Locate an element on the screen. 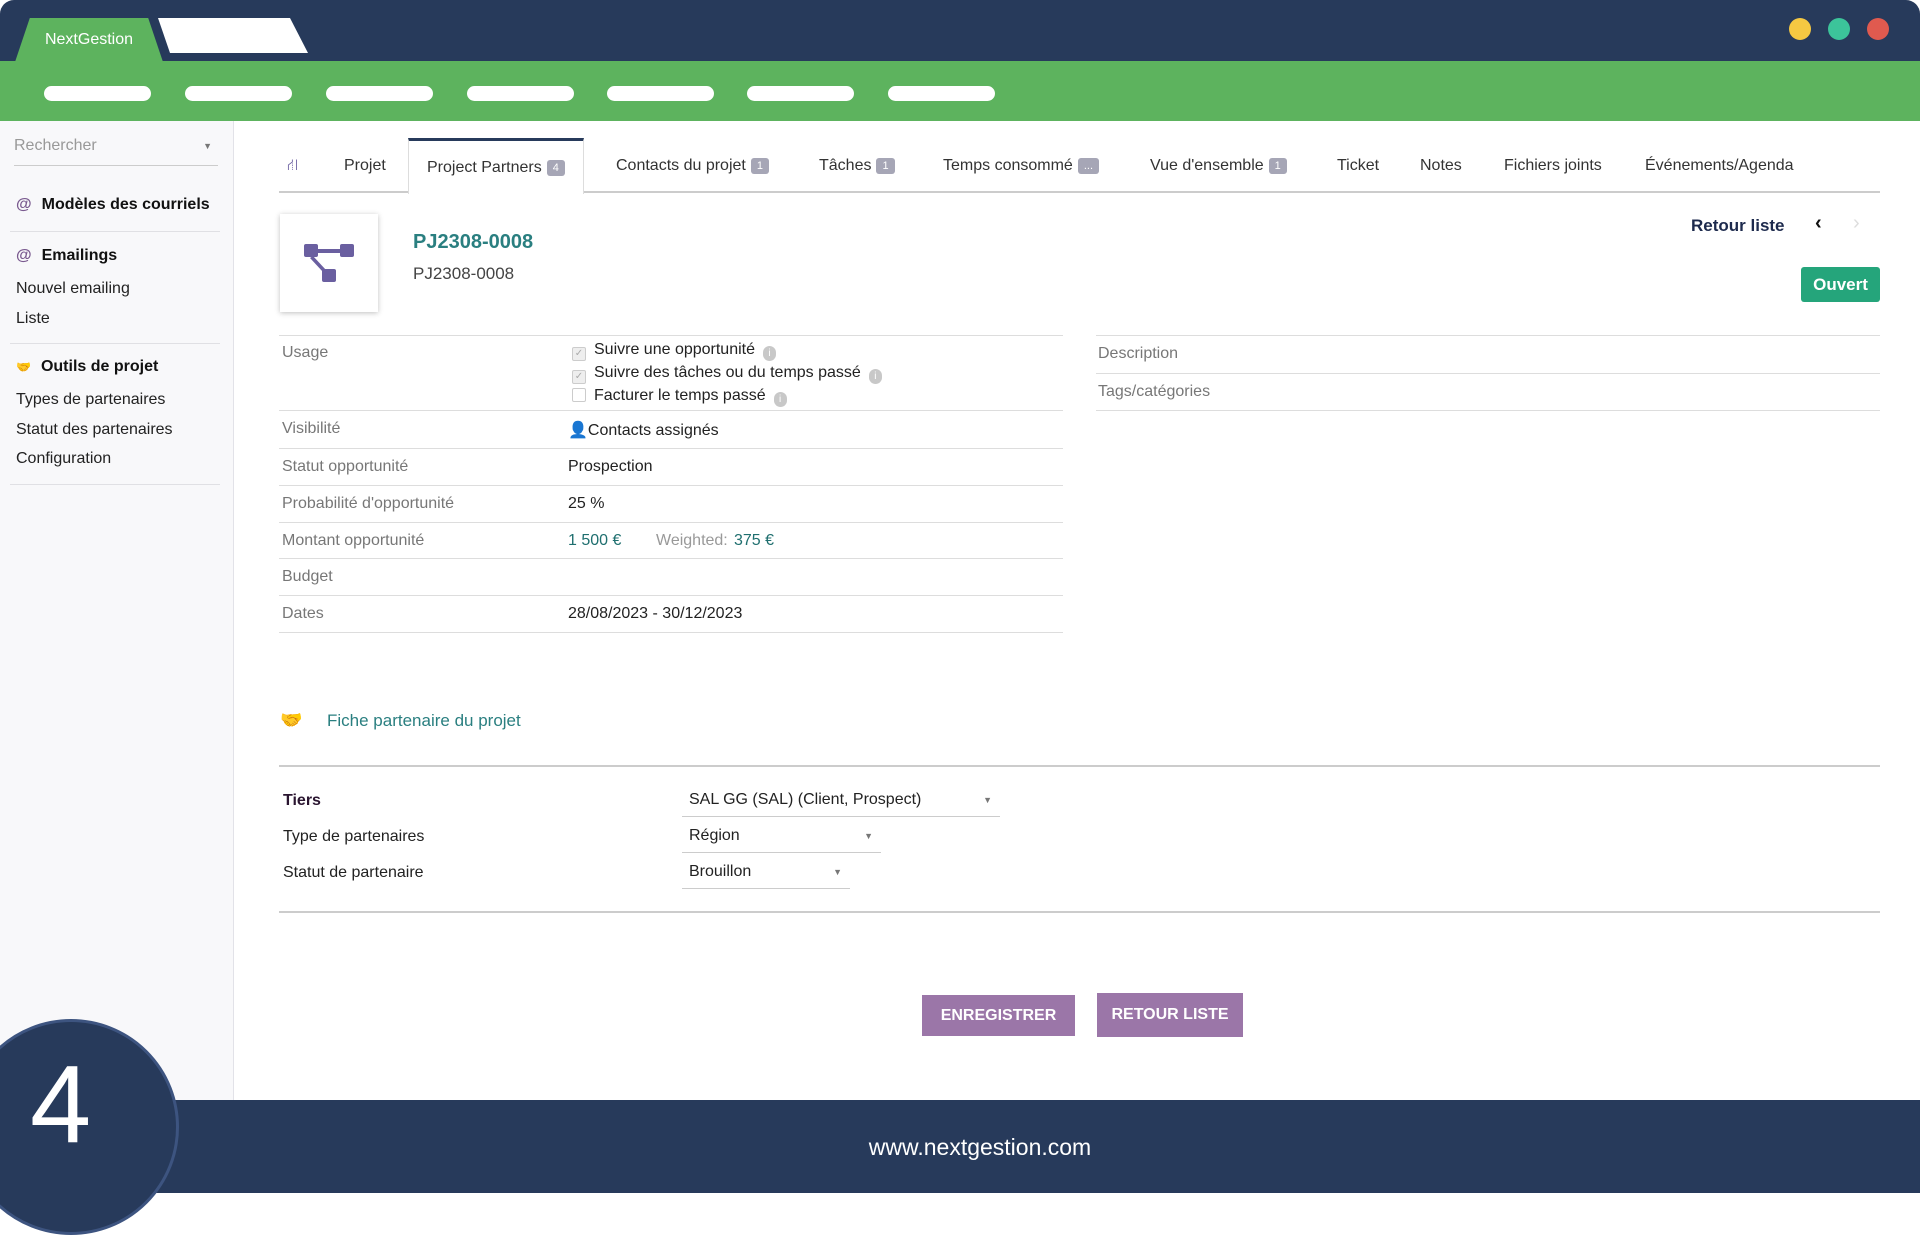 The height and width of the screenshot is (1235, 1920). tab-badge: 4 is located at coordinates (555, 167).